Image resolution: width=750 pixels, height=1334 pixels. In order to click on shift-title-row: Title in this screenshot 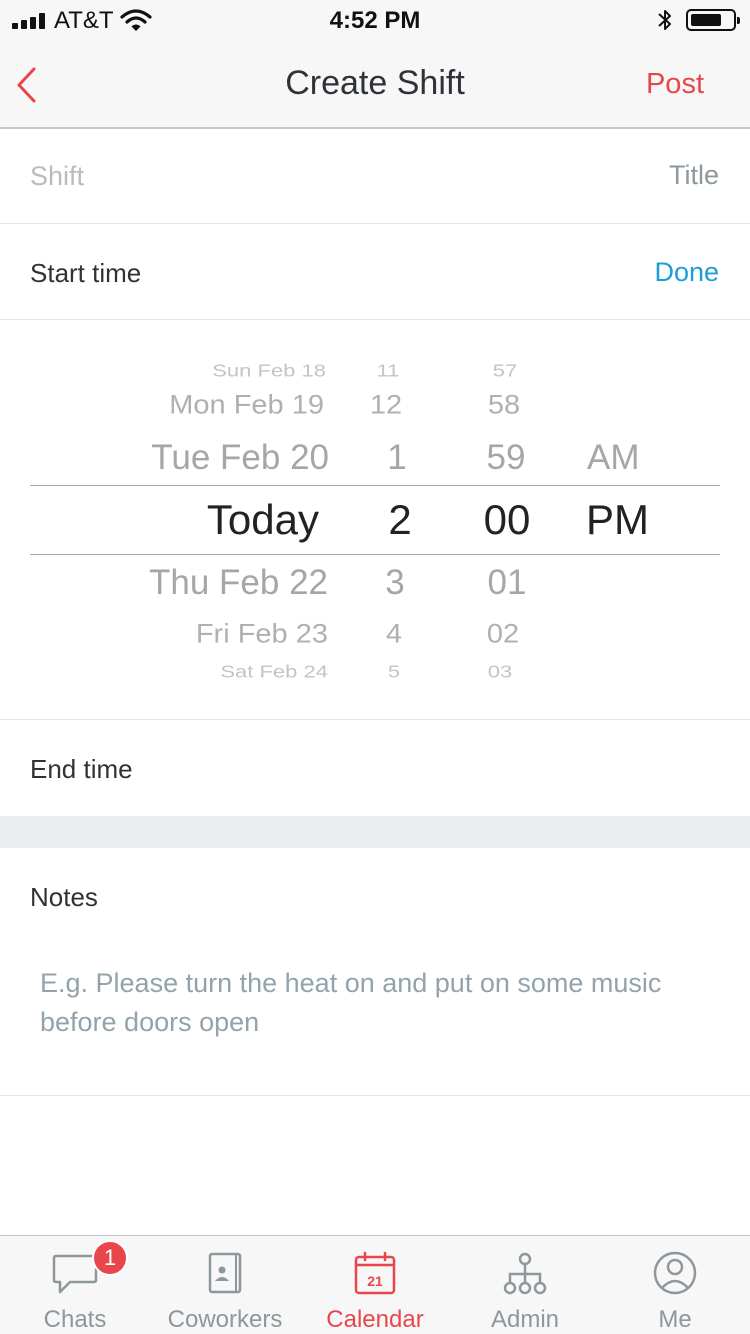, I will do `click(375, 176)`.